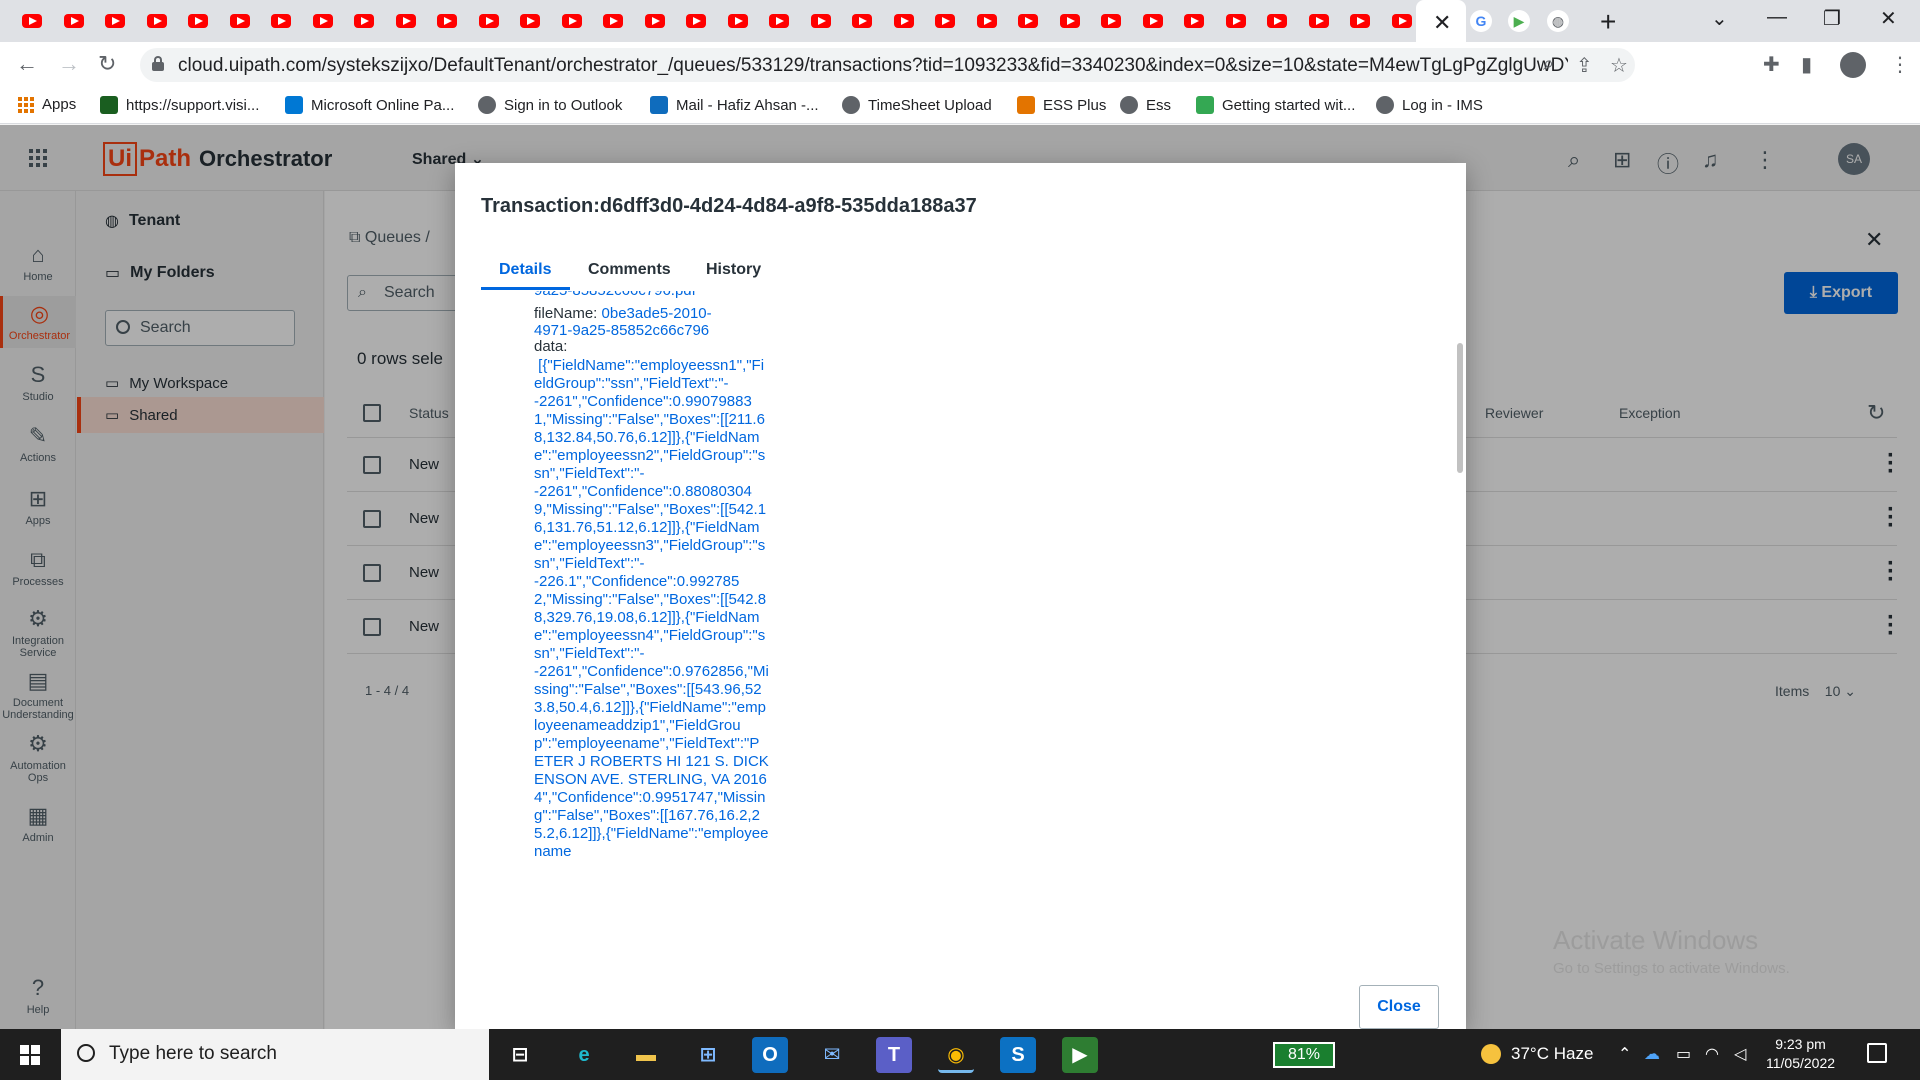 The image size is (1920, 1080). I want to click on notification-center-icon, so click(1877, 1053).